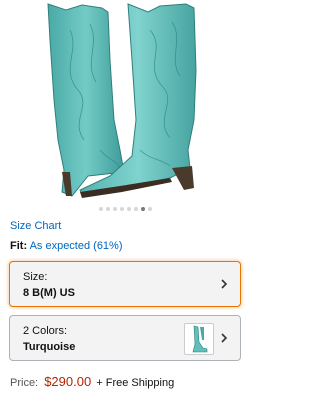 The width and height of the screenshot is (320, 395). I want to click on price-label: Price:, so click(24, 383).